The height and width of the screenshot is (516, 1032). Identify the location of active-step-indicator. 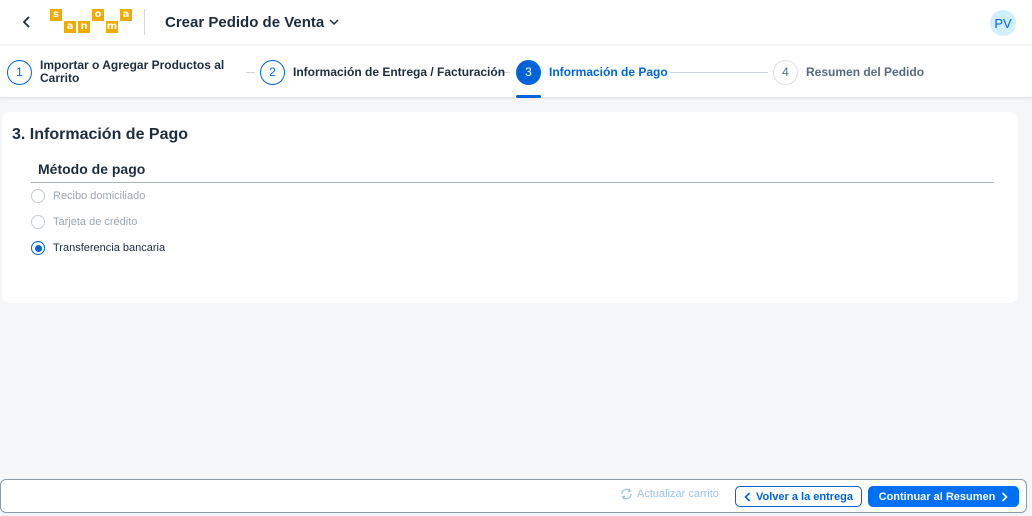
(528, 96).